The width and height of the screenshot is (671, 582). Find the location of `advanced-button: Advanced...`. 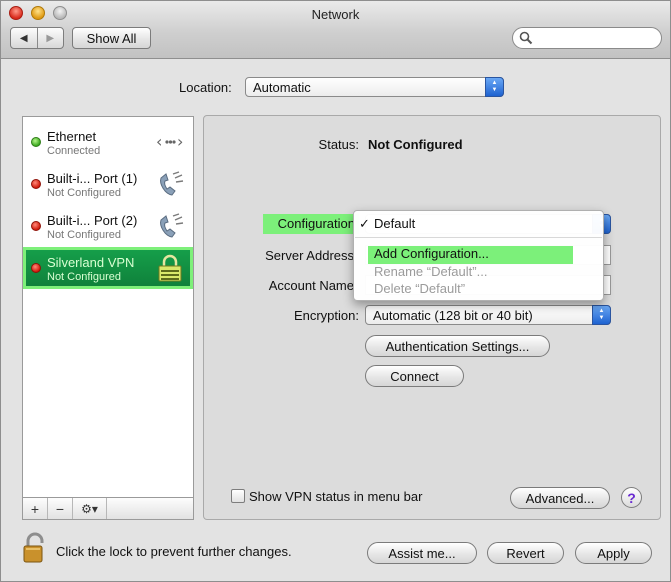

advanced-button: Advanced... is located at coordinates (560, 498).